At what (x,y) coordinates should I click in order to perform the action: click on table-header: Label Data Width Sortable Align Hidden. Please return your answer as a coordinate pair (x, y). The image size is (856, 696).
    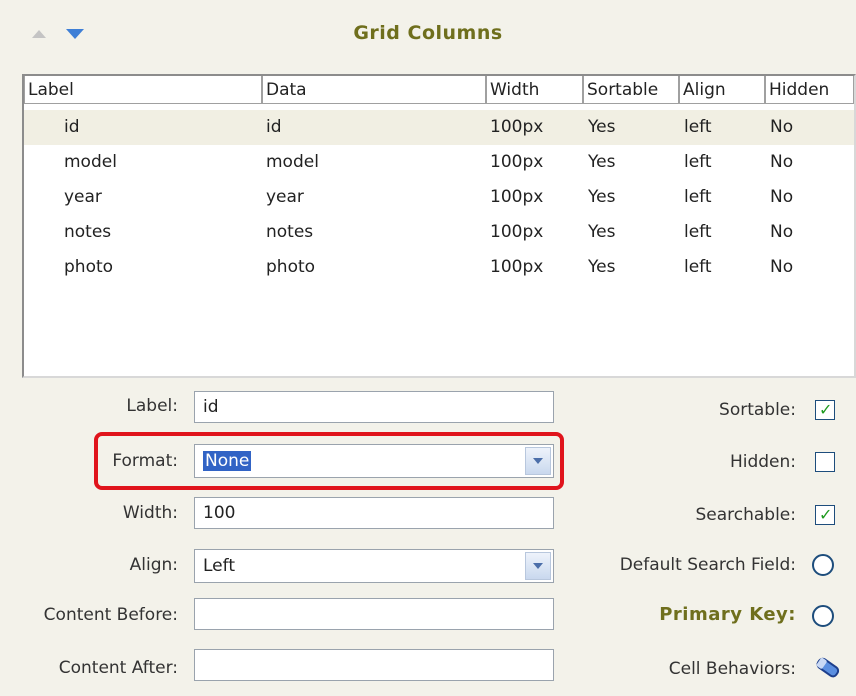
    Looking at the image, I should click on (439, 91).